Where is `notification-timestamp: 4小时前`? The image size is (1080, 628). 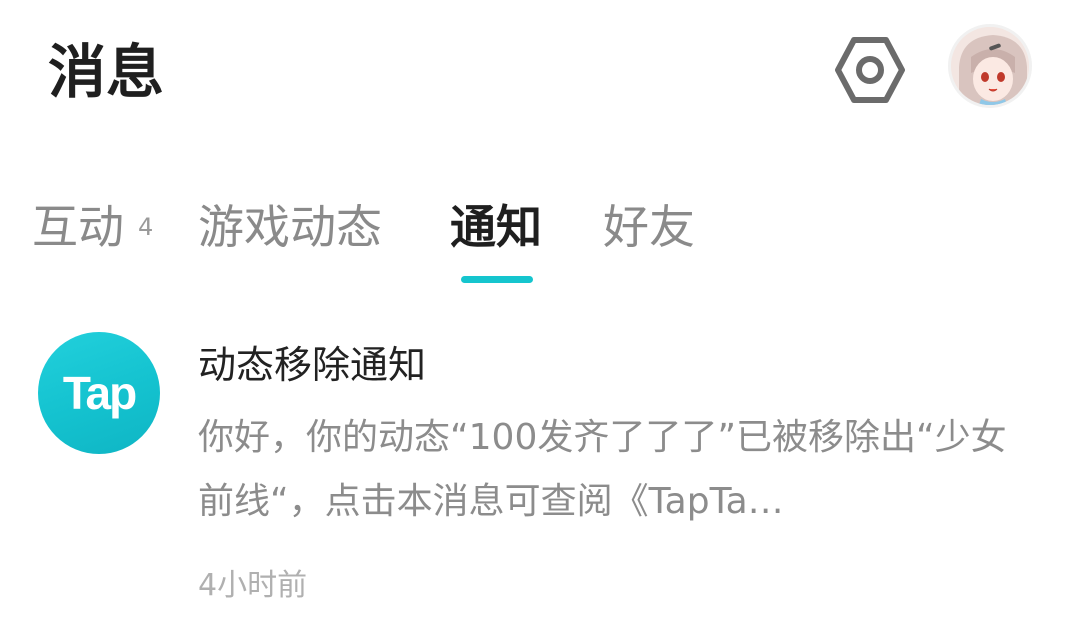 notification-timestamp: 4小时前 is located at coordinates (253, 585).